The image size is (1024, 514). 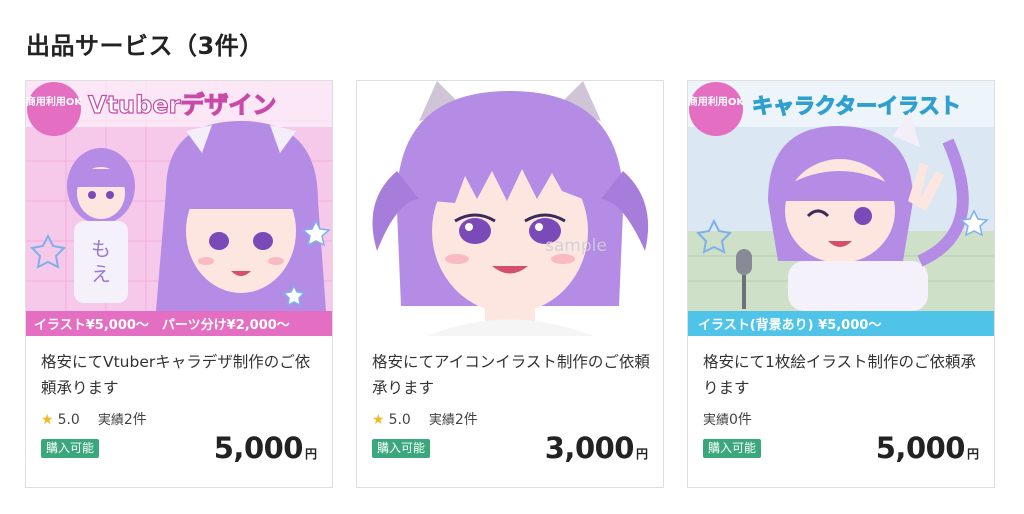 What do you see at coordinates (145, 46) in the screenshot?
I see `section-title: 出品サービス（3件）` at bounding box center [145, 46].